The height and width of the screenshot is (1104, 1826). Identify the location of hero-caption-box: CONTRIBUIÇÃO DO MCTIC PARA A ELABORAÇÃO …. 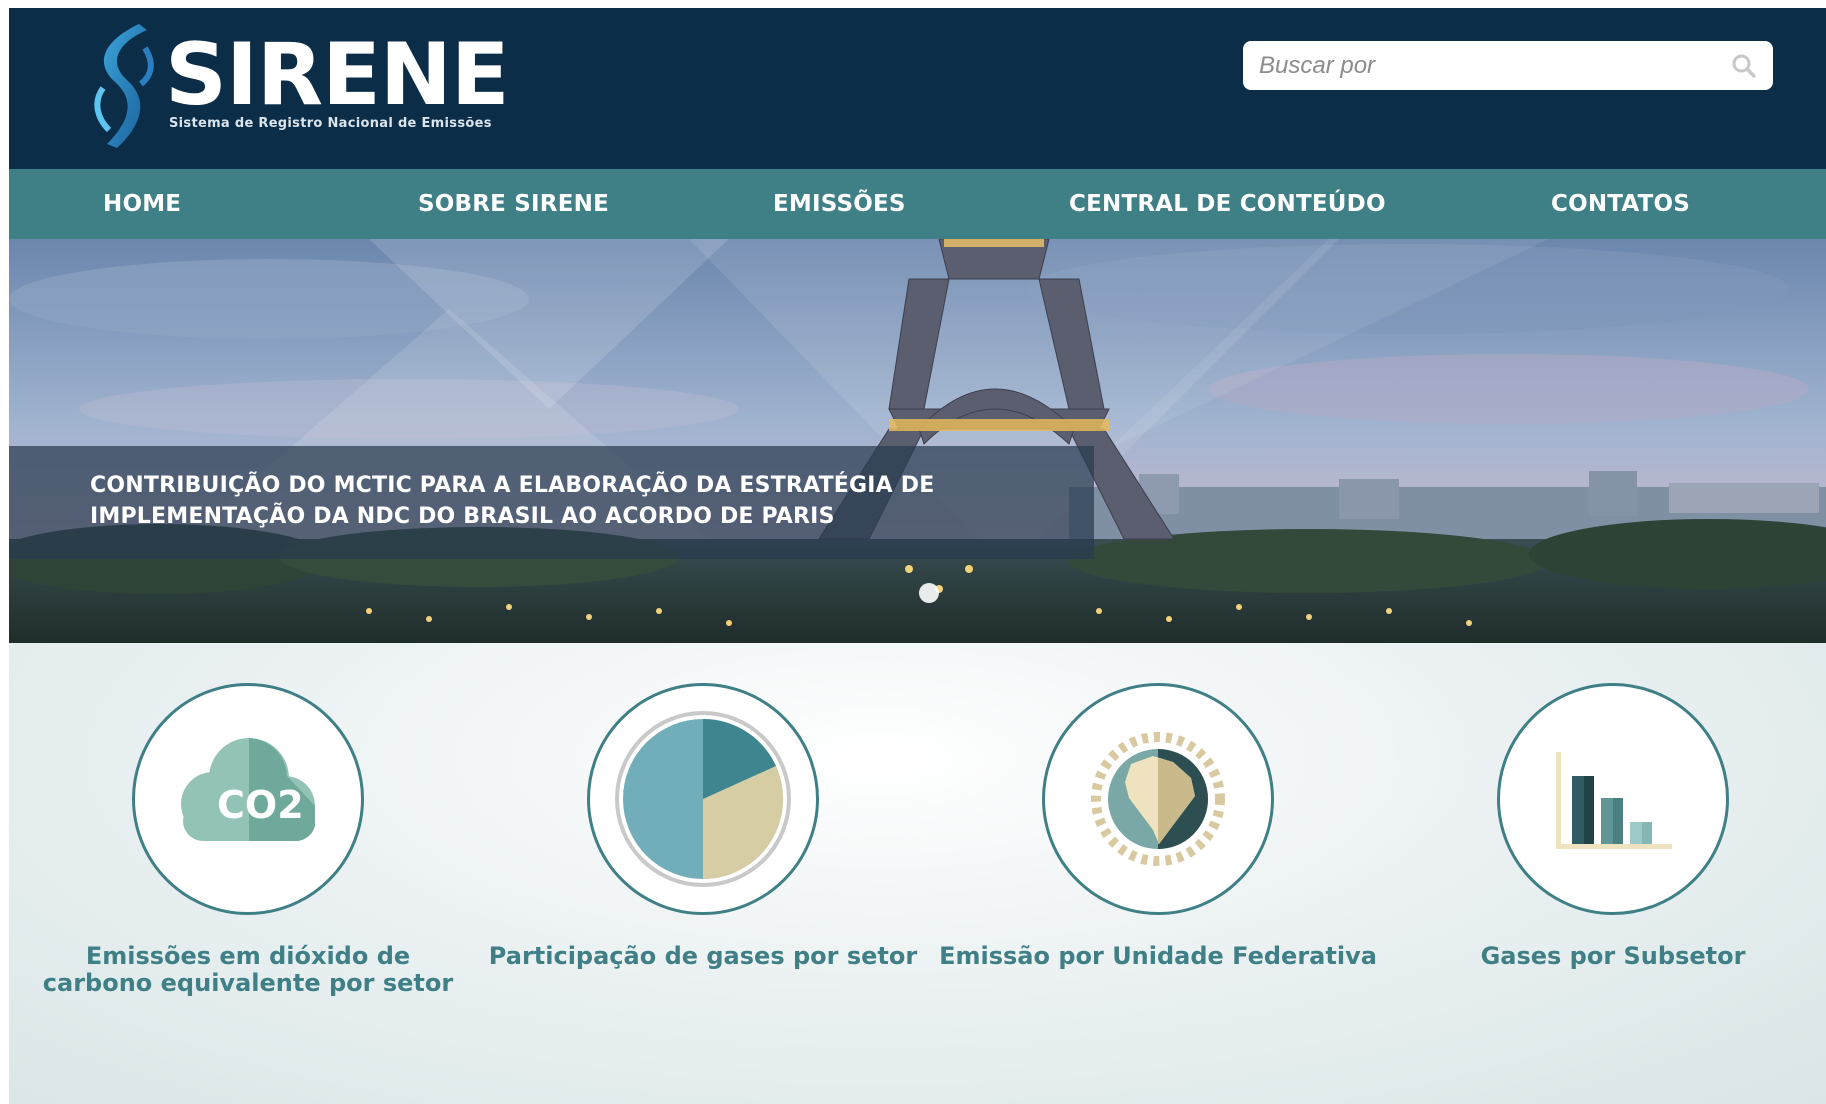
(551, 502).